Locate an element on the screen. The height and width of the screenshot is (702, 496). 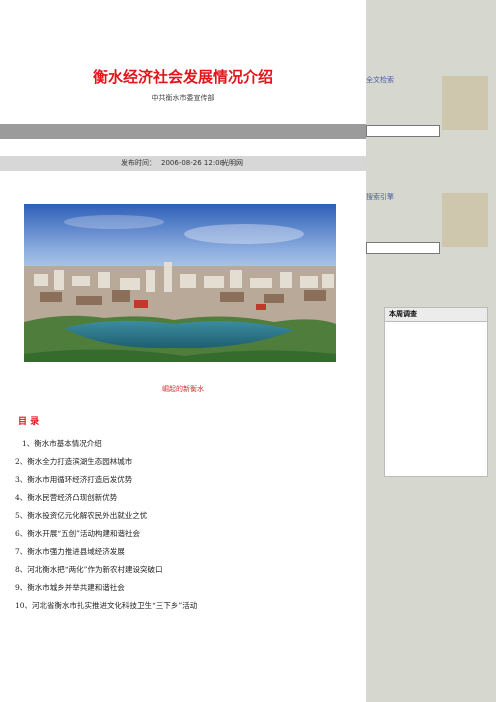
publisher-link: 光明网 is located at coordinates (232, 163).